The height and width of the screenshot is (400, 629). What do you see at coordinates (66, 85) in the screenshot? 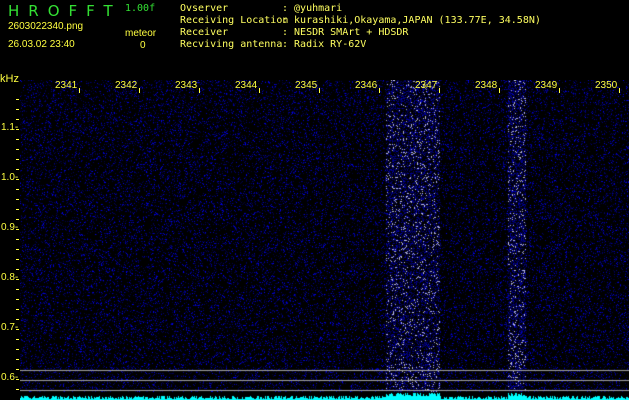
I see `x-tick-label: 2341` at bounding box center [66, 85].